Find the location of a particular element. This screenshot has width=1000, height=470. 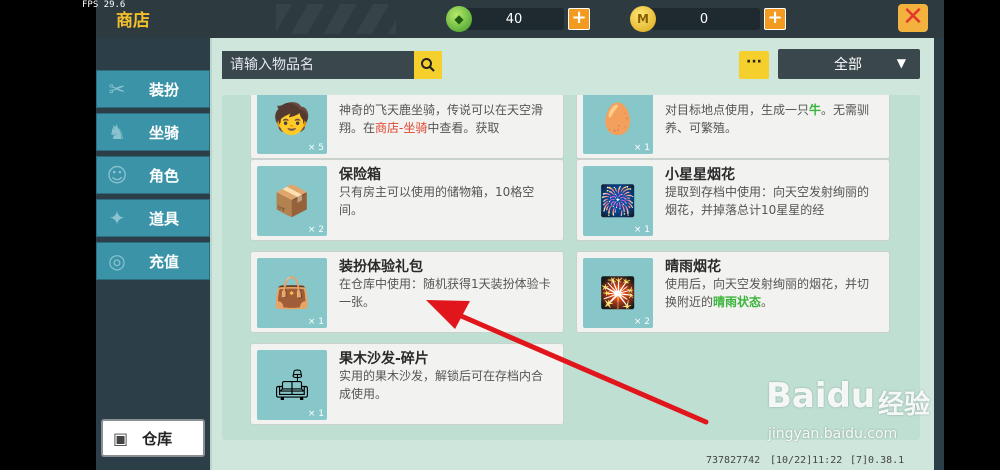

weather-firework-icon: 🎇 is located at coordinates (618, 293).